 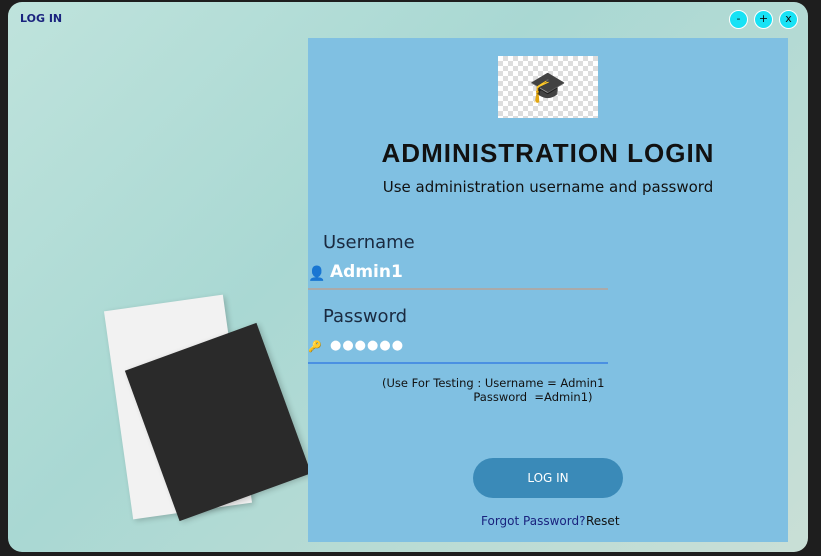 What do you see at coordinates (487, 397) in the screenshot?
I see `hint-line-2: Password =Admin1)` at bounding box center [487, 397].